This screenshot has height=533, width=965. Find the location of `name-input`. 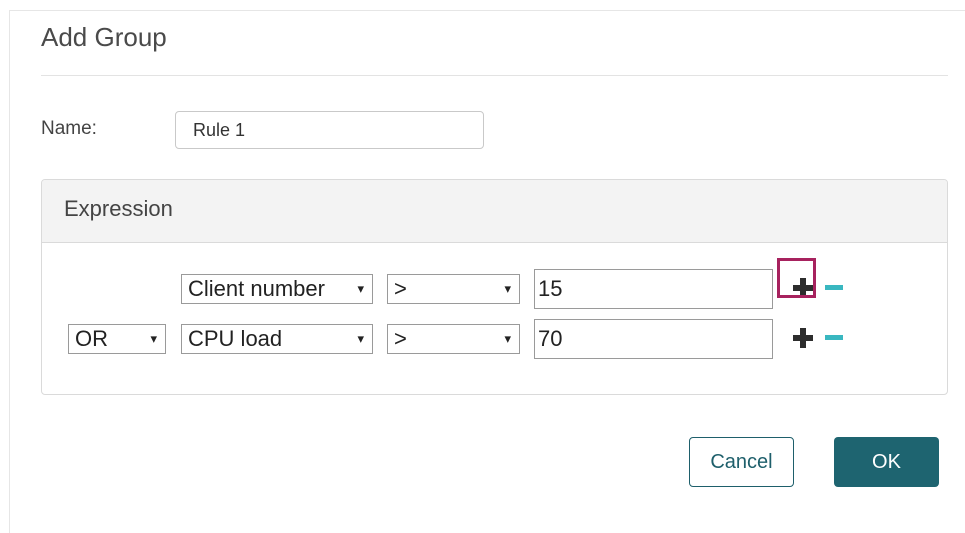

name-input is located at coordinates (329, 130).